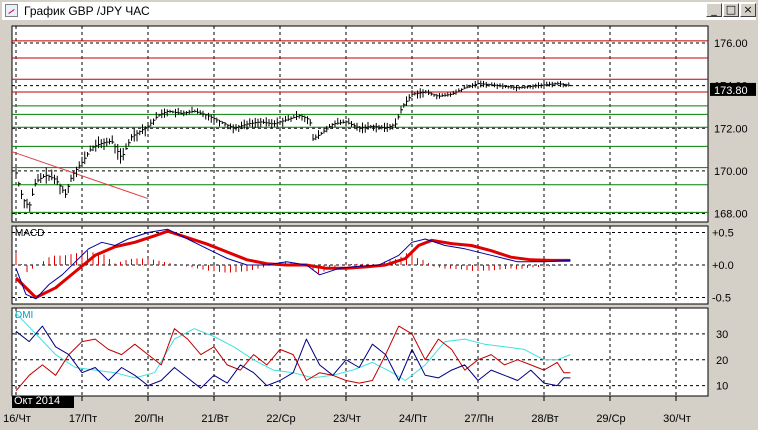 The height and width of the screenshot is (430, 758). I want to click on current-price-label: 173.80, so click(731, 91).